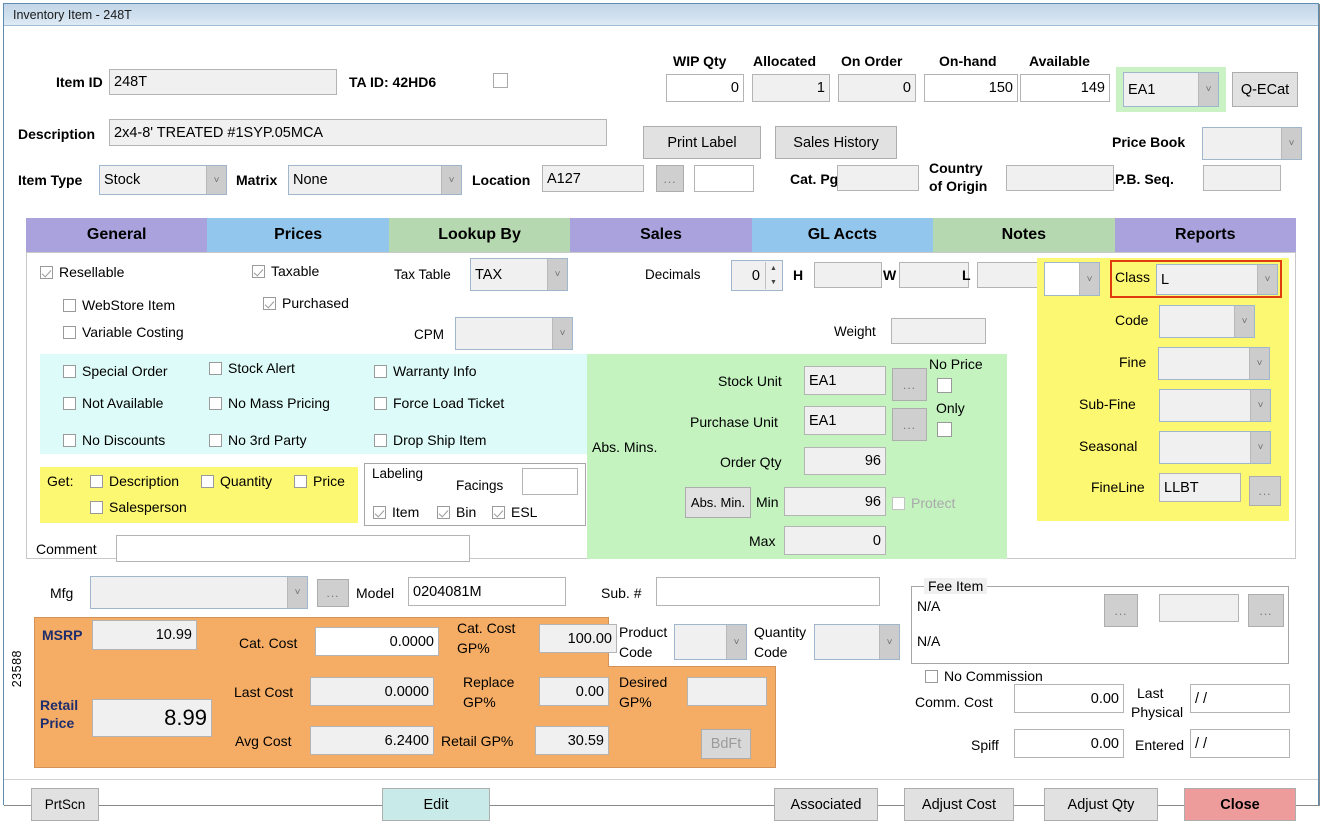  I want to click on header-checkbox, so click(500, 80).